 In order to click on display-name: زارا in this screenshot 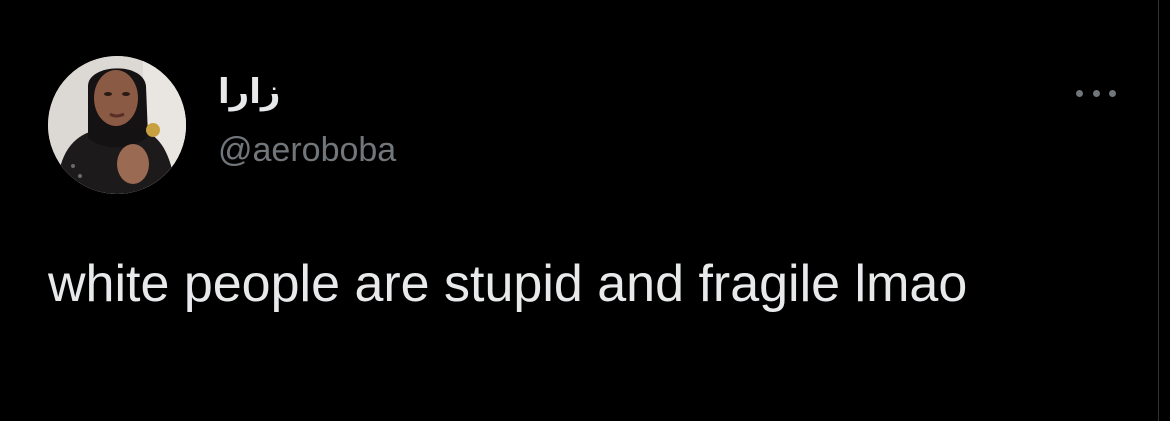, I will do `click(249, 92)`.